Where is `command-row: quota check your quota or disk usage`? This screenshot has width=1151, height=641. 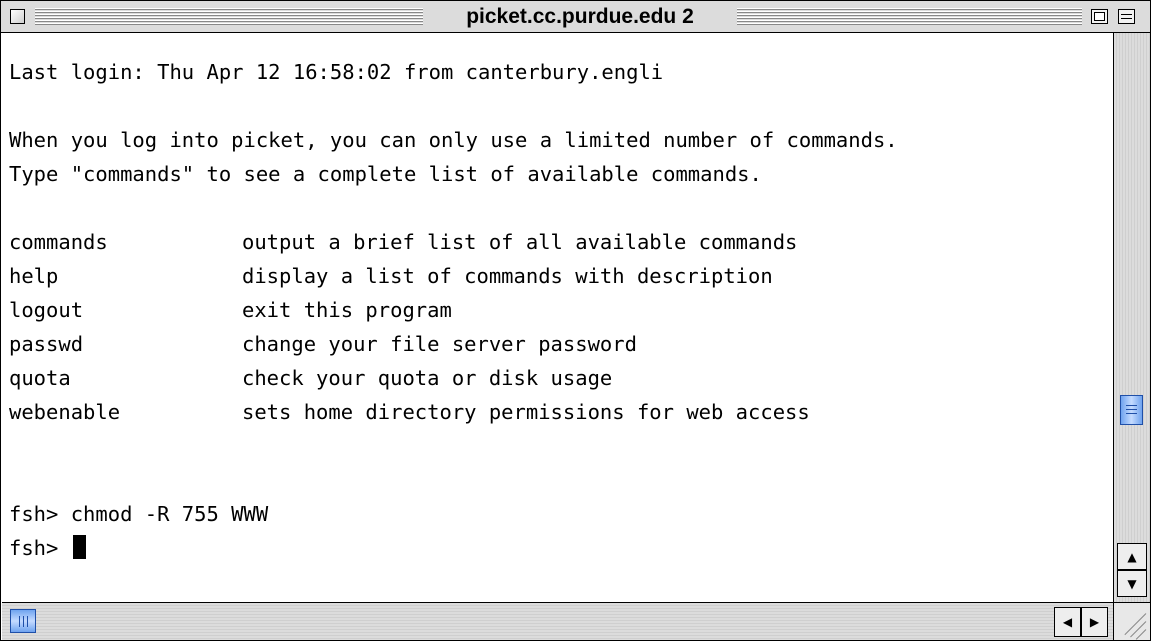 command-row: quota check your quota or disk usage is located at coordinates (453, 378).